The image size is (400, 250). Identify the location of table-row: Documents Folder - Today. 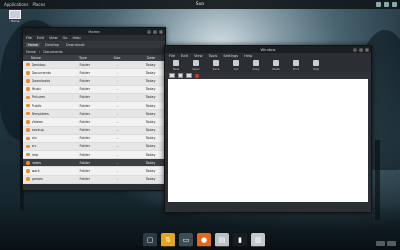
(94, 73).